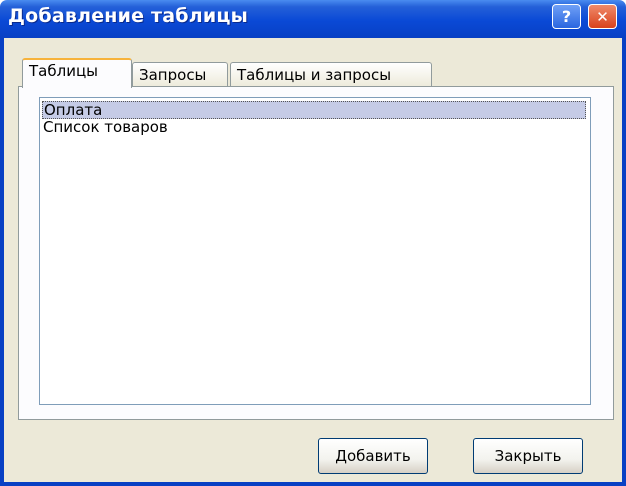 The width and height of the screenshot is (626, 486). Describe the element at coordinates (373, 456) in the screenshot. I see `add-button: Добавить` at that location.